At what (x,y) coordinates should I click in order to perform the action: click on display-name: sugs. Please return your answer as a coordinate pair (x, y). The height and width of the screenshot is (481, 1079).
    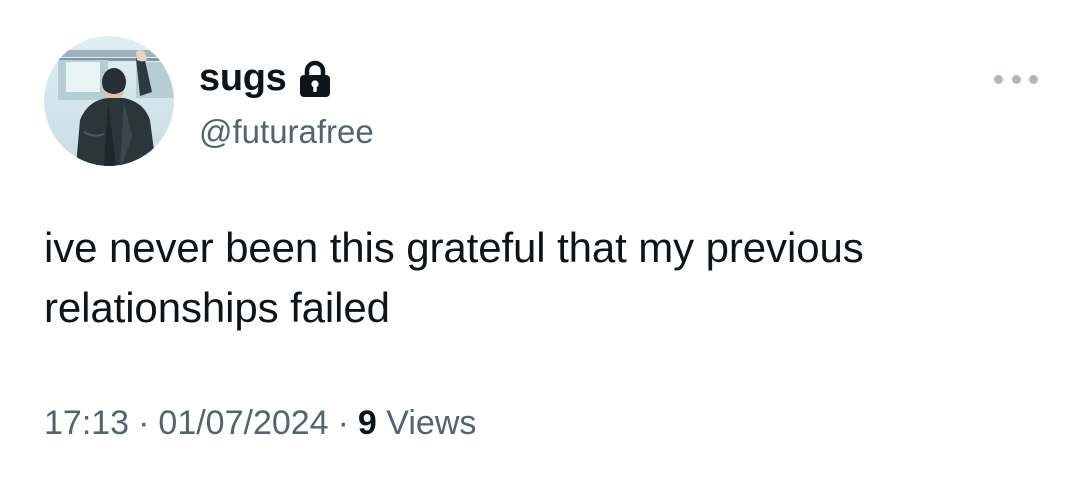
    Looking at the image, I should click on (243, 78).